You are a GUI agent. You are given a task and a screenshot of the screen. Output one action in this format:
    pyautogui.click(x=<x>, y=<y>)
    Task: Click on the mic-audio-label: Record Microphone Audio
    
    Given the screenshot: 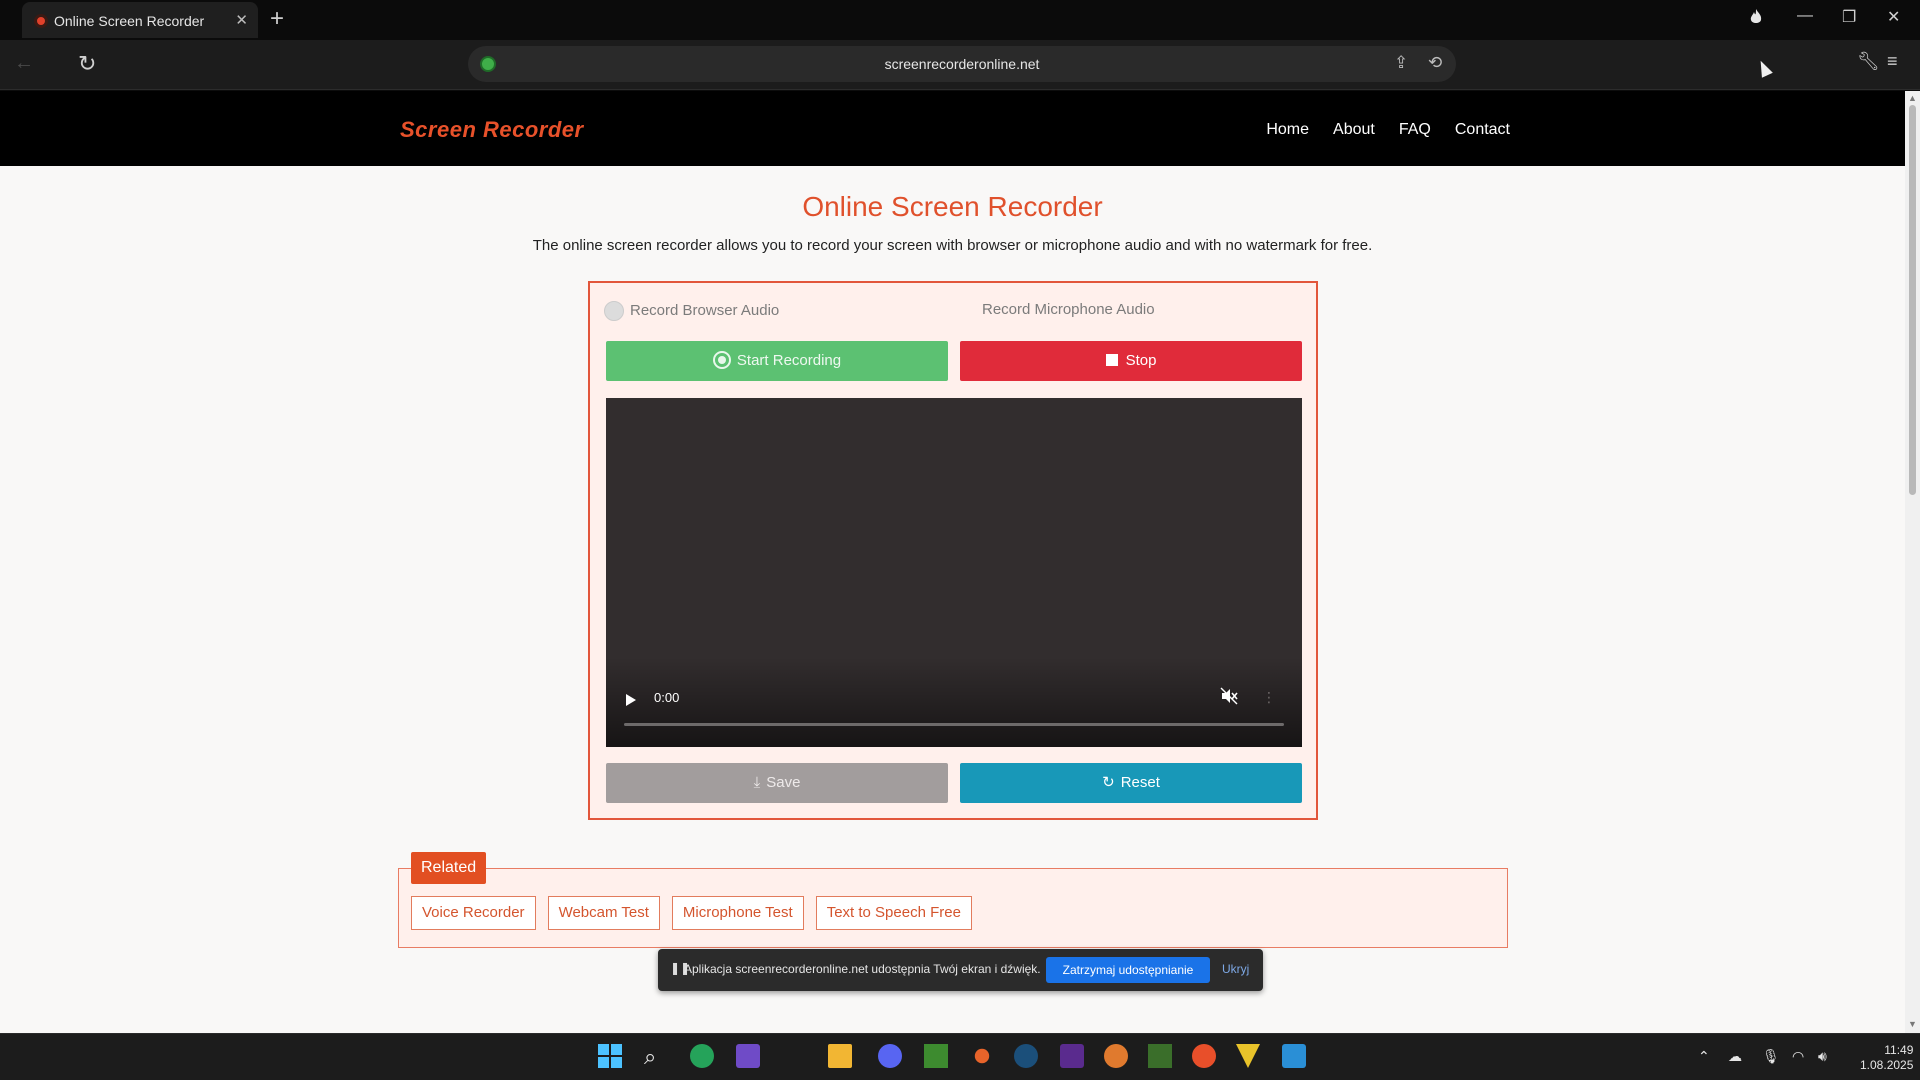 What is the action you would take?
    pyautogui.click(x=1068, y=309)
    